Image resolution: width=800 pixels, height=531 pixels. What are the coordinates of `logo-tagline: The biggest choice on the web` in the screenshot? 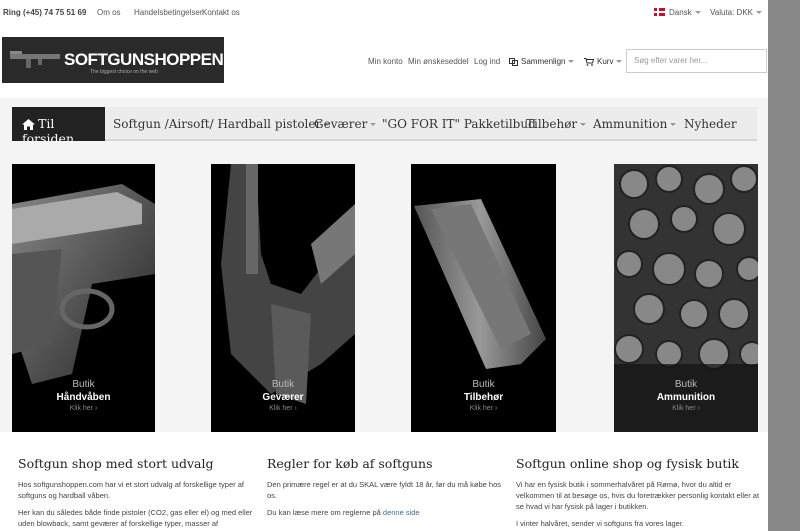 It's located at (124, 72).